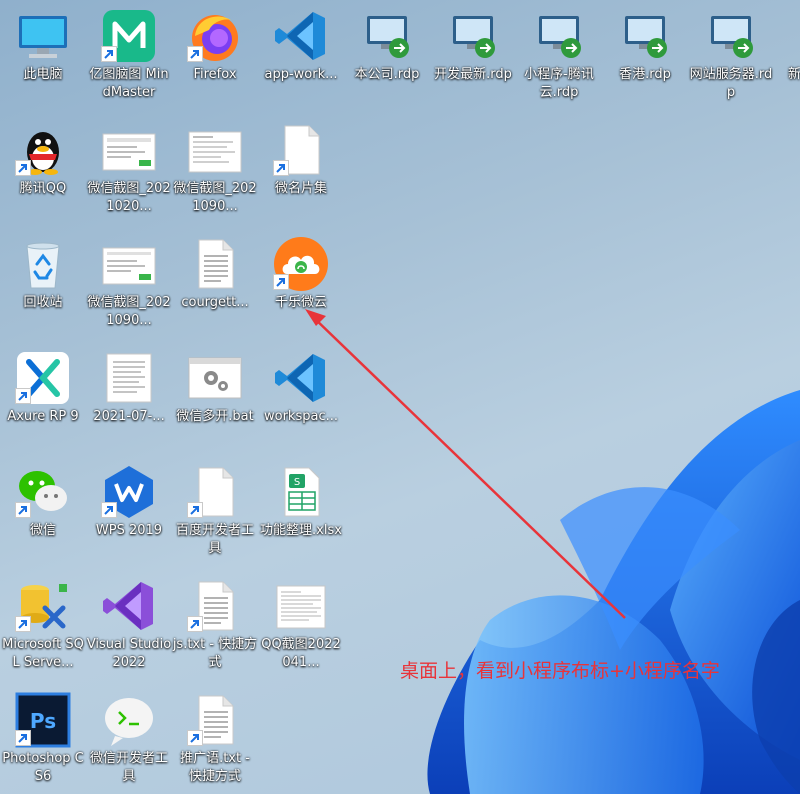 Image resolution: width=800 pixels, height=794 pixels. I want to click on desktop-icon-label: 微信, so click(42, 530).